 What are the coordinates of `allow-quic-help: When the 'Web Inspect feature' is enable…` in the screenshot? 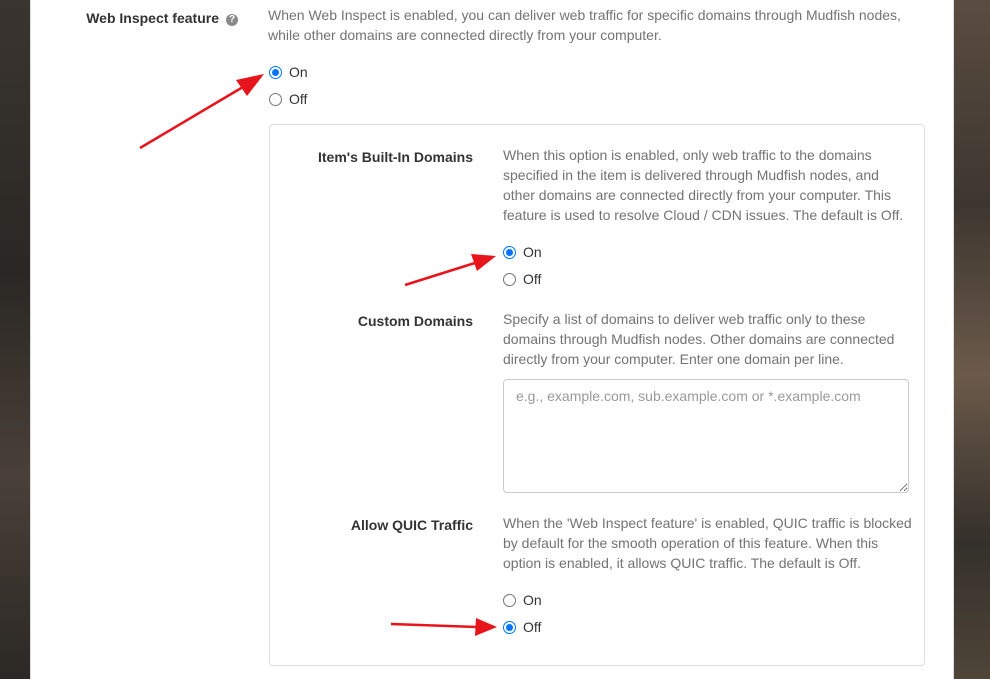 It's located at (707, 543).